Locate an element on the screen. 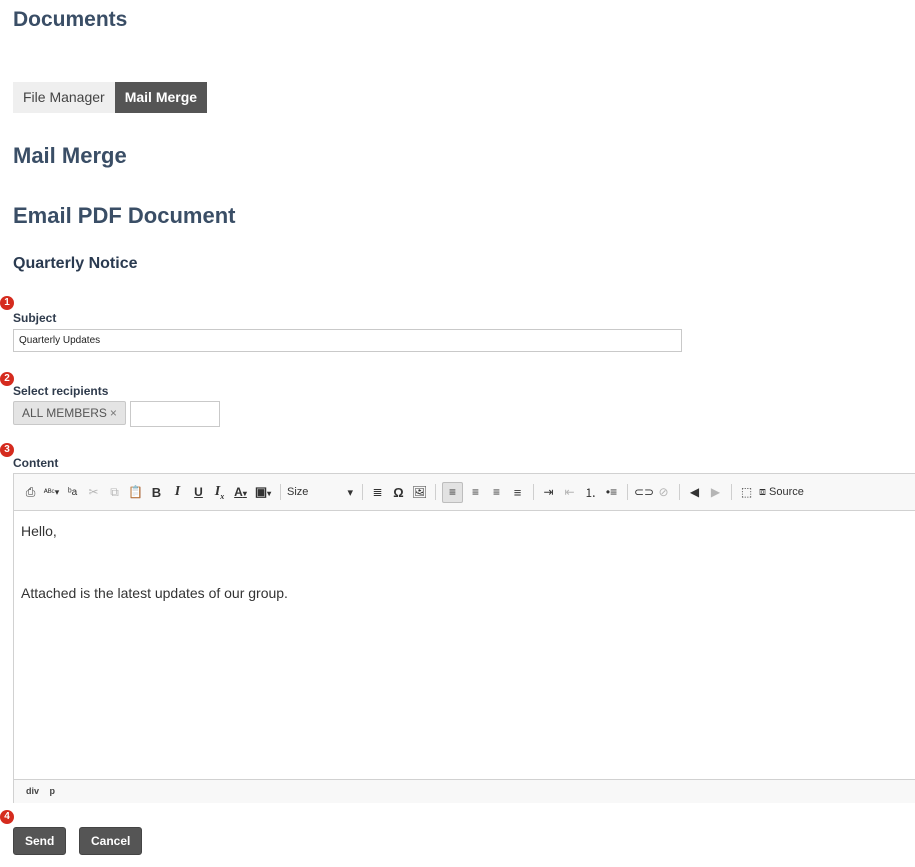 The image size is (915, 867). redo-icon: ▶ is located at coordinates (715, 492).